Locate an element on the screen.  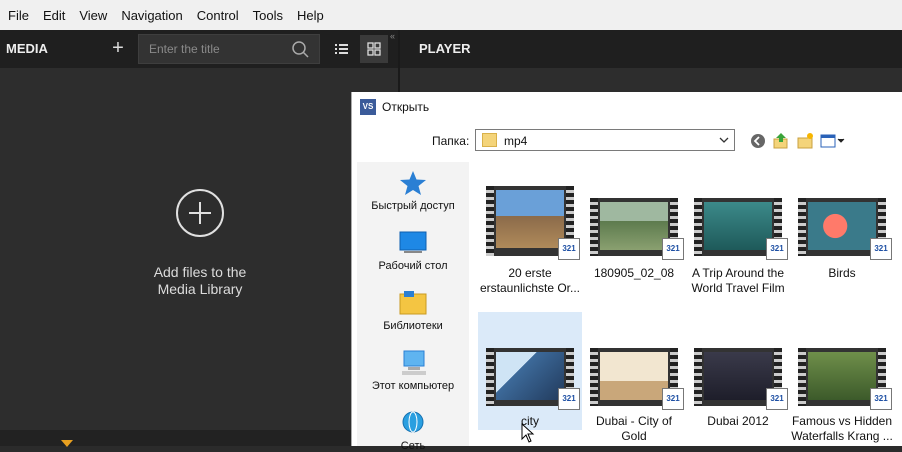
empty-message-line1: Add files to the is located at coordinates (200, 272).